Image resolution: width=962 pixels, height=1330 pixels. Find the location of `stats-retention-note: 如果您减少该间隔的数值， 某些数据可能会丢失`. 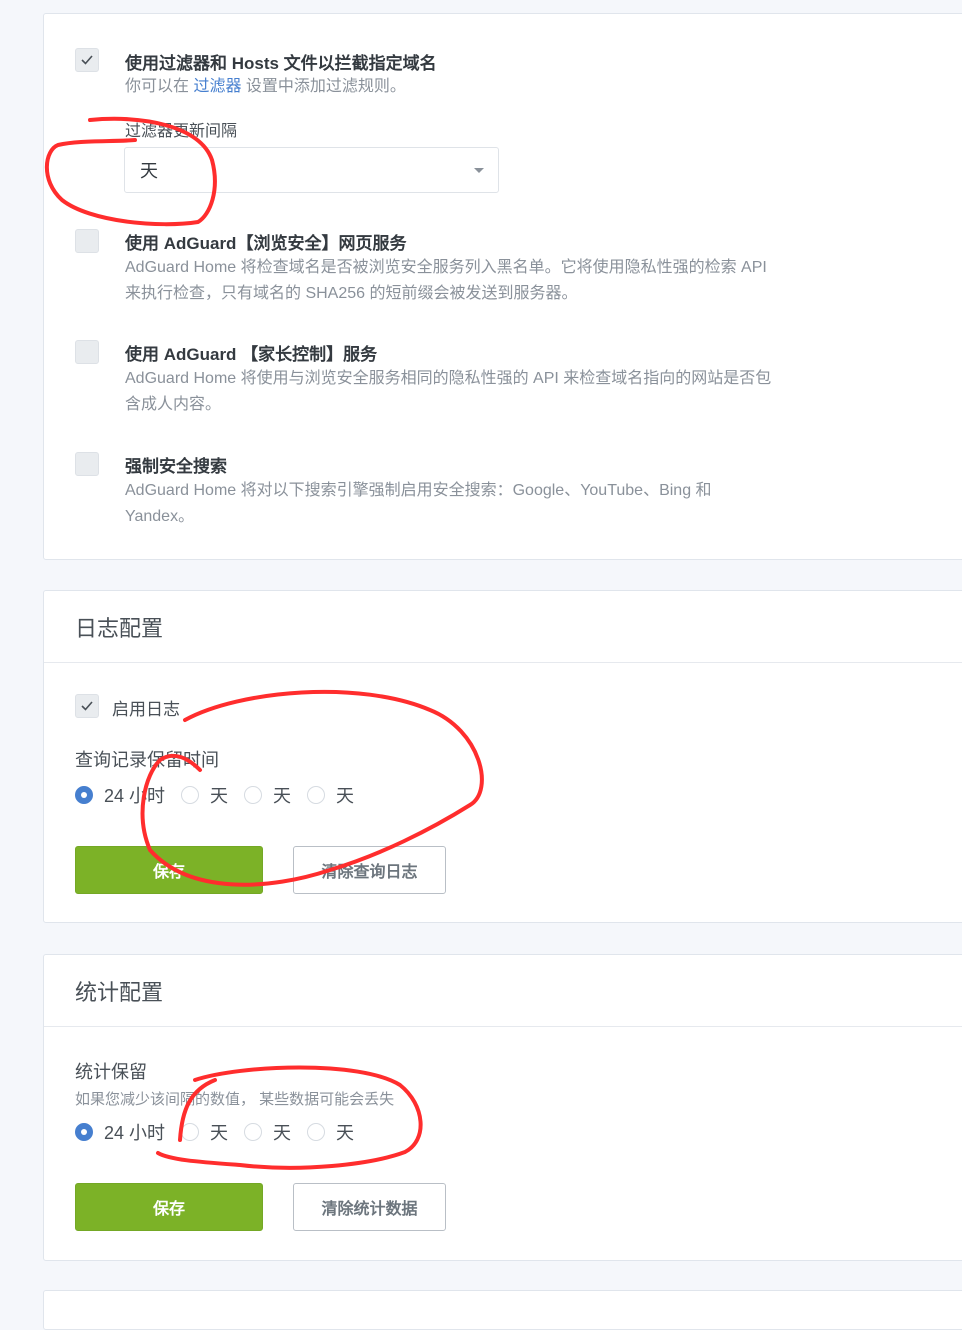

stats-retention-note: 如果您减少该间隔的数值， 某些数据可能会丢失 is located at coordinates (235, 1099).